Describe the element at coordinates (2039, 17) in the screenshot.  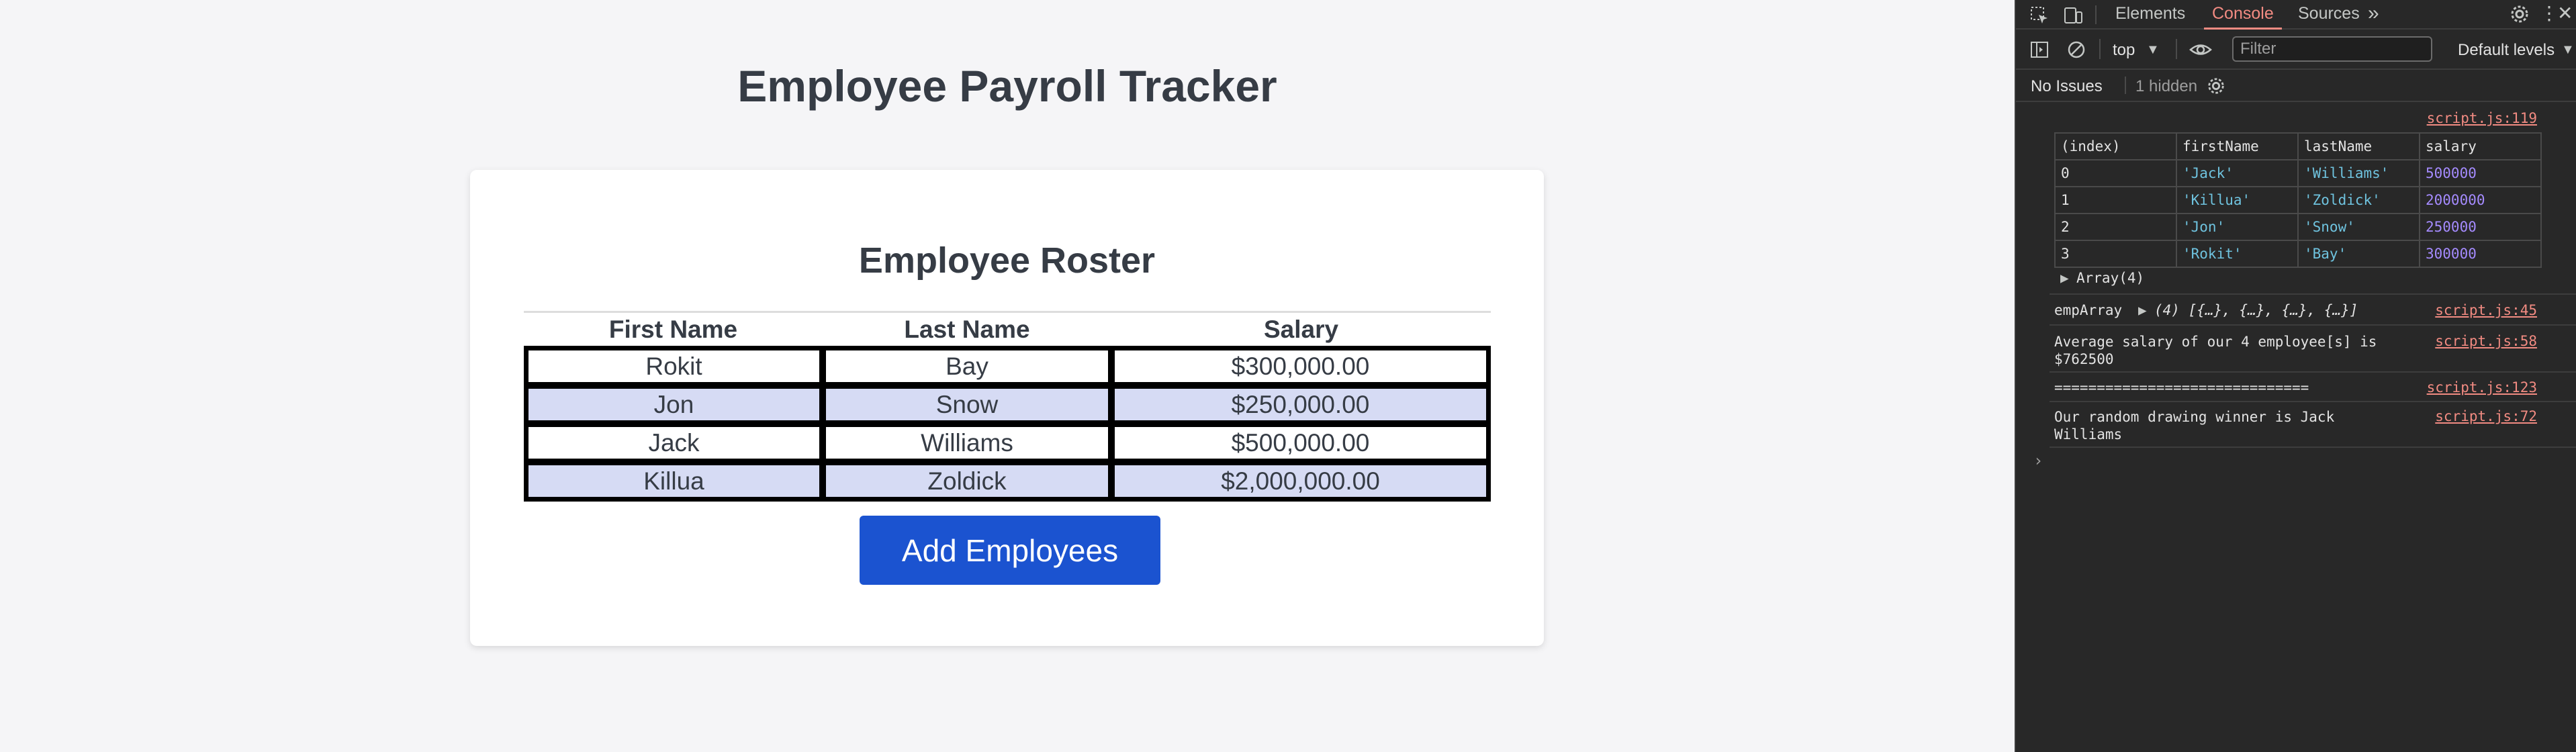
I see `inspect-icon` at that location.